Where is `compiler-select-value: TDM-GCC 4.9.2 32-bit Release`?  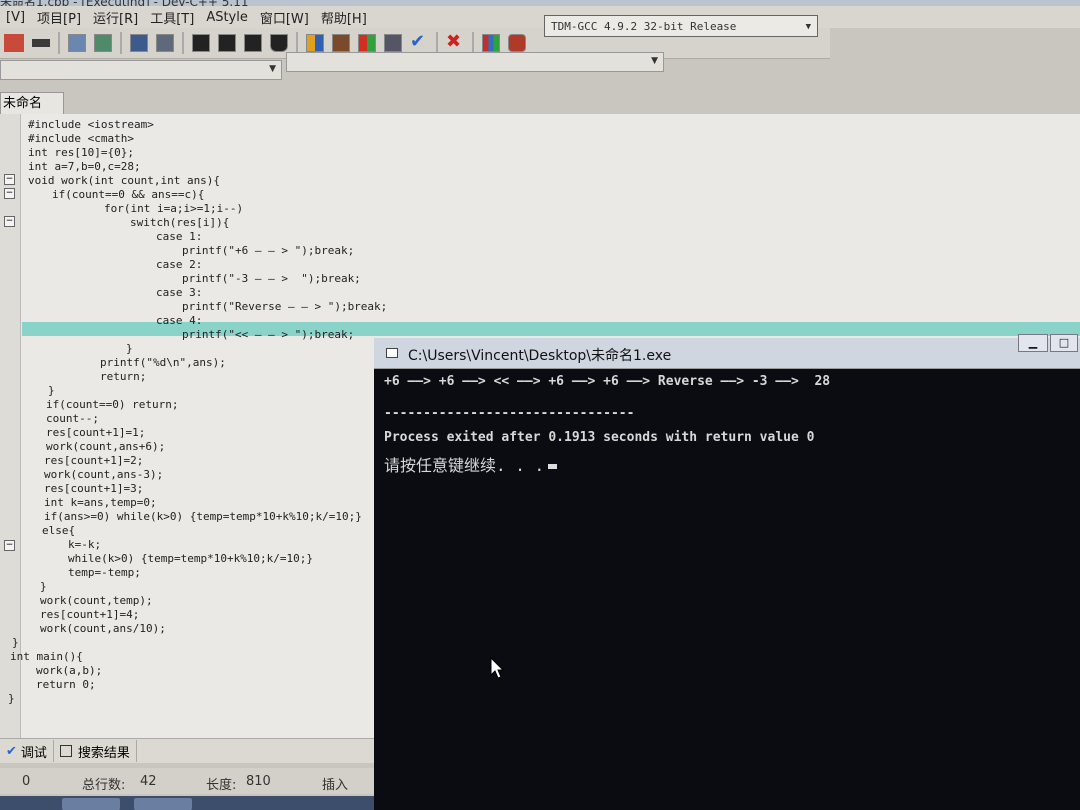 compiler-select-value: TDM-GCC 4.9.2 32-bit Release is located at coordinates (644, 26).